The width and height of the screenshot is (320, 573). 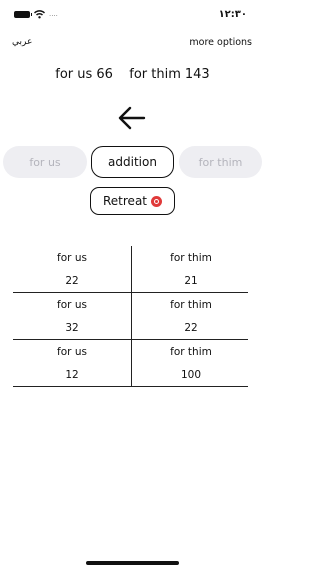 I want to click on us-score-cell: 32, so click(x=72, y=328).